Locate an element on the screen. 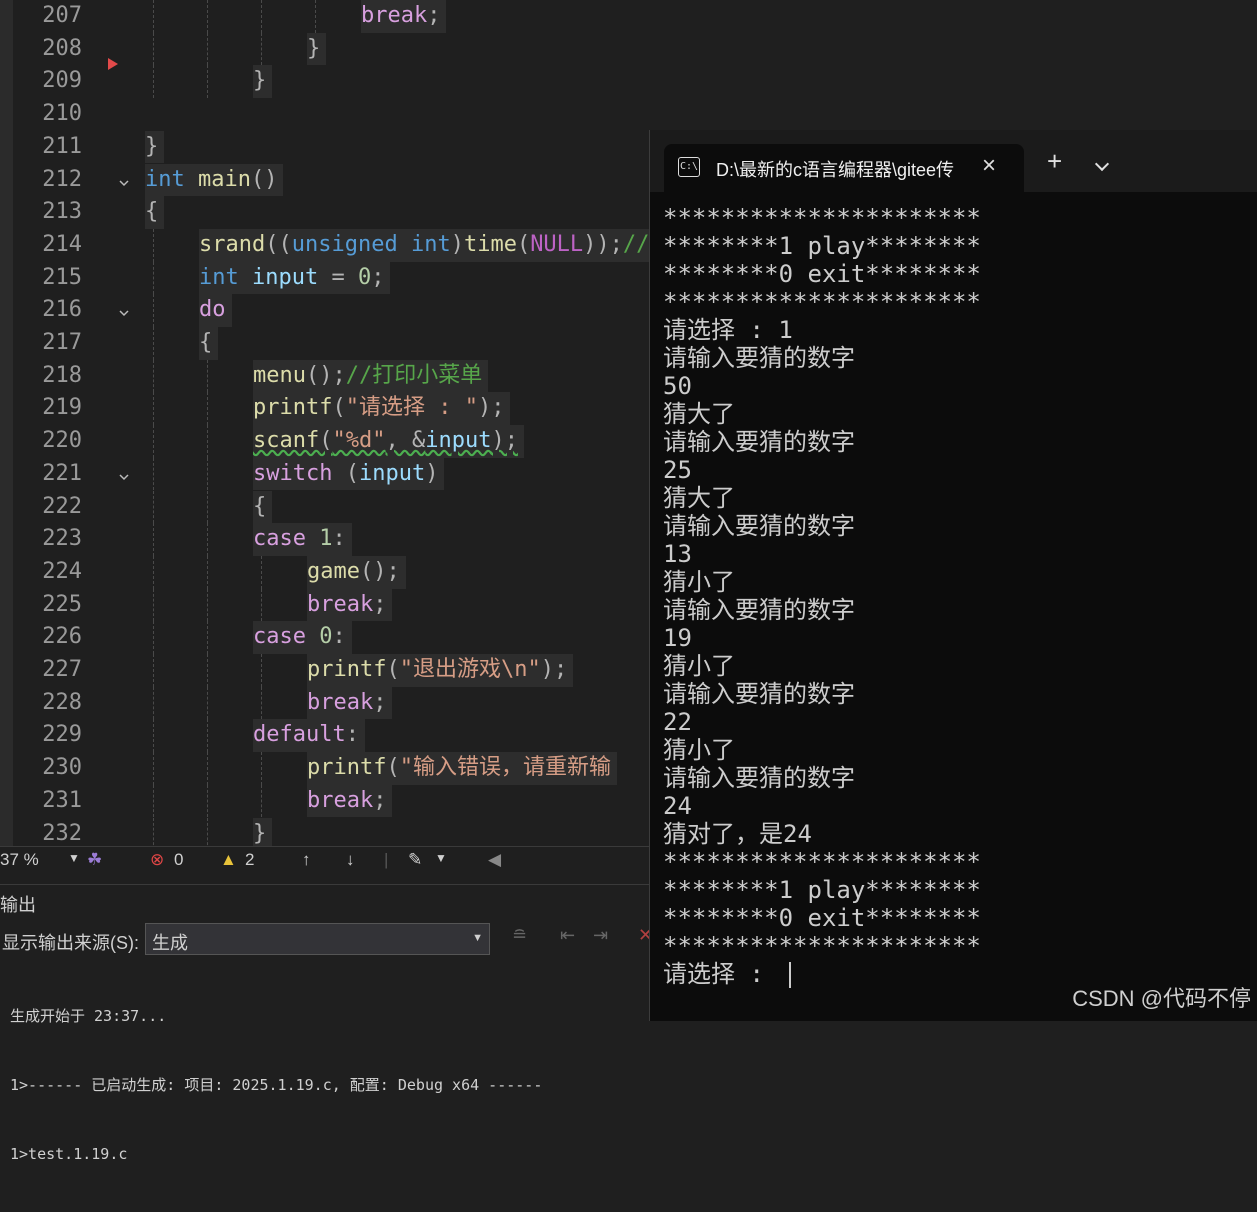 This screenshot has width=1257, height=1212. breakpoint-marker is located at coordinates (113, 64).